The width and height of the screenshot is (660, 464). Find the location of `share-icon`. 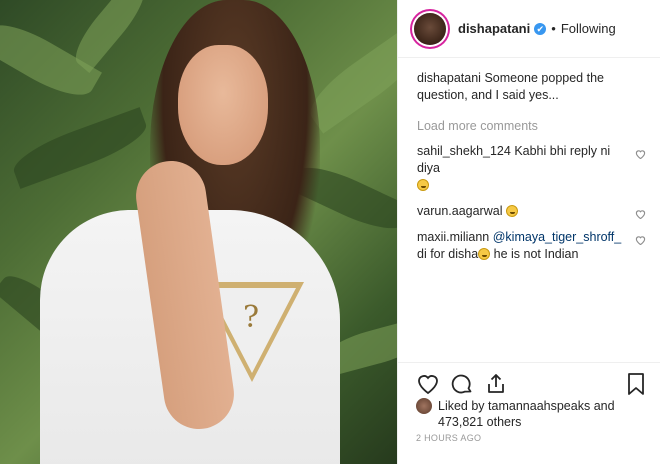

share-icon is located at coordinates (496, 384).